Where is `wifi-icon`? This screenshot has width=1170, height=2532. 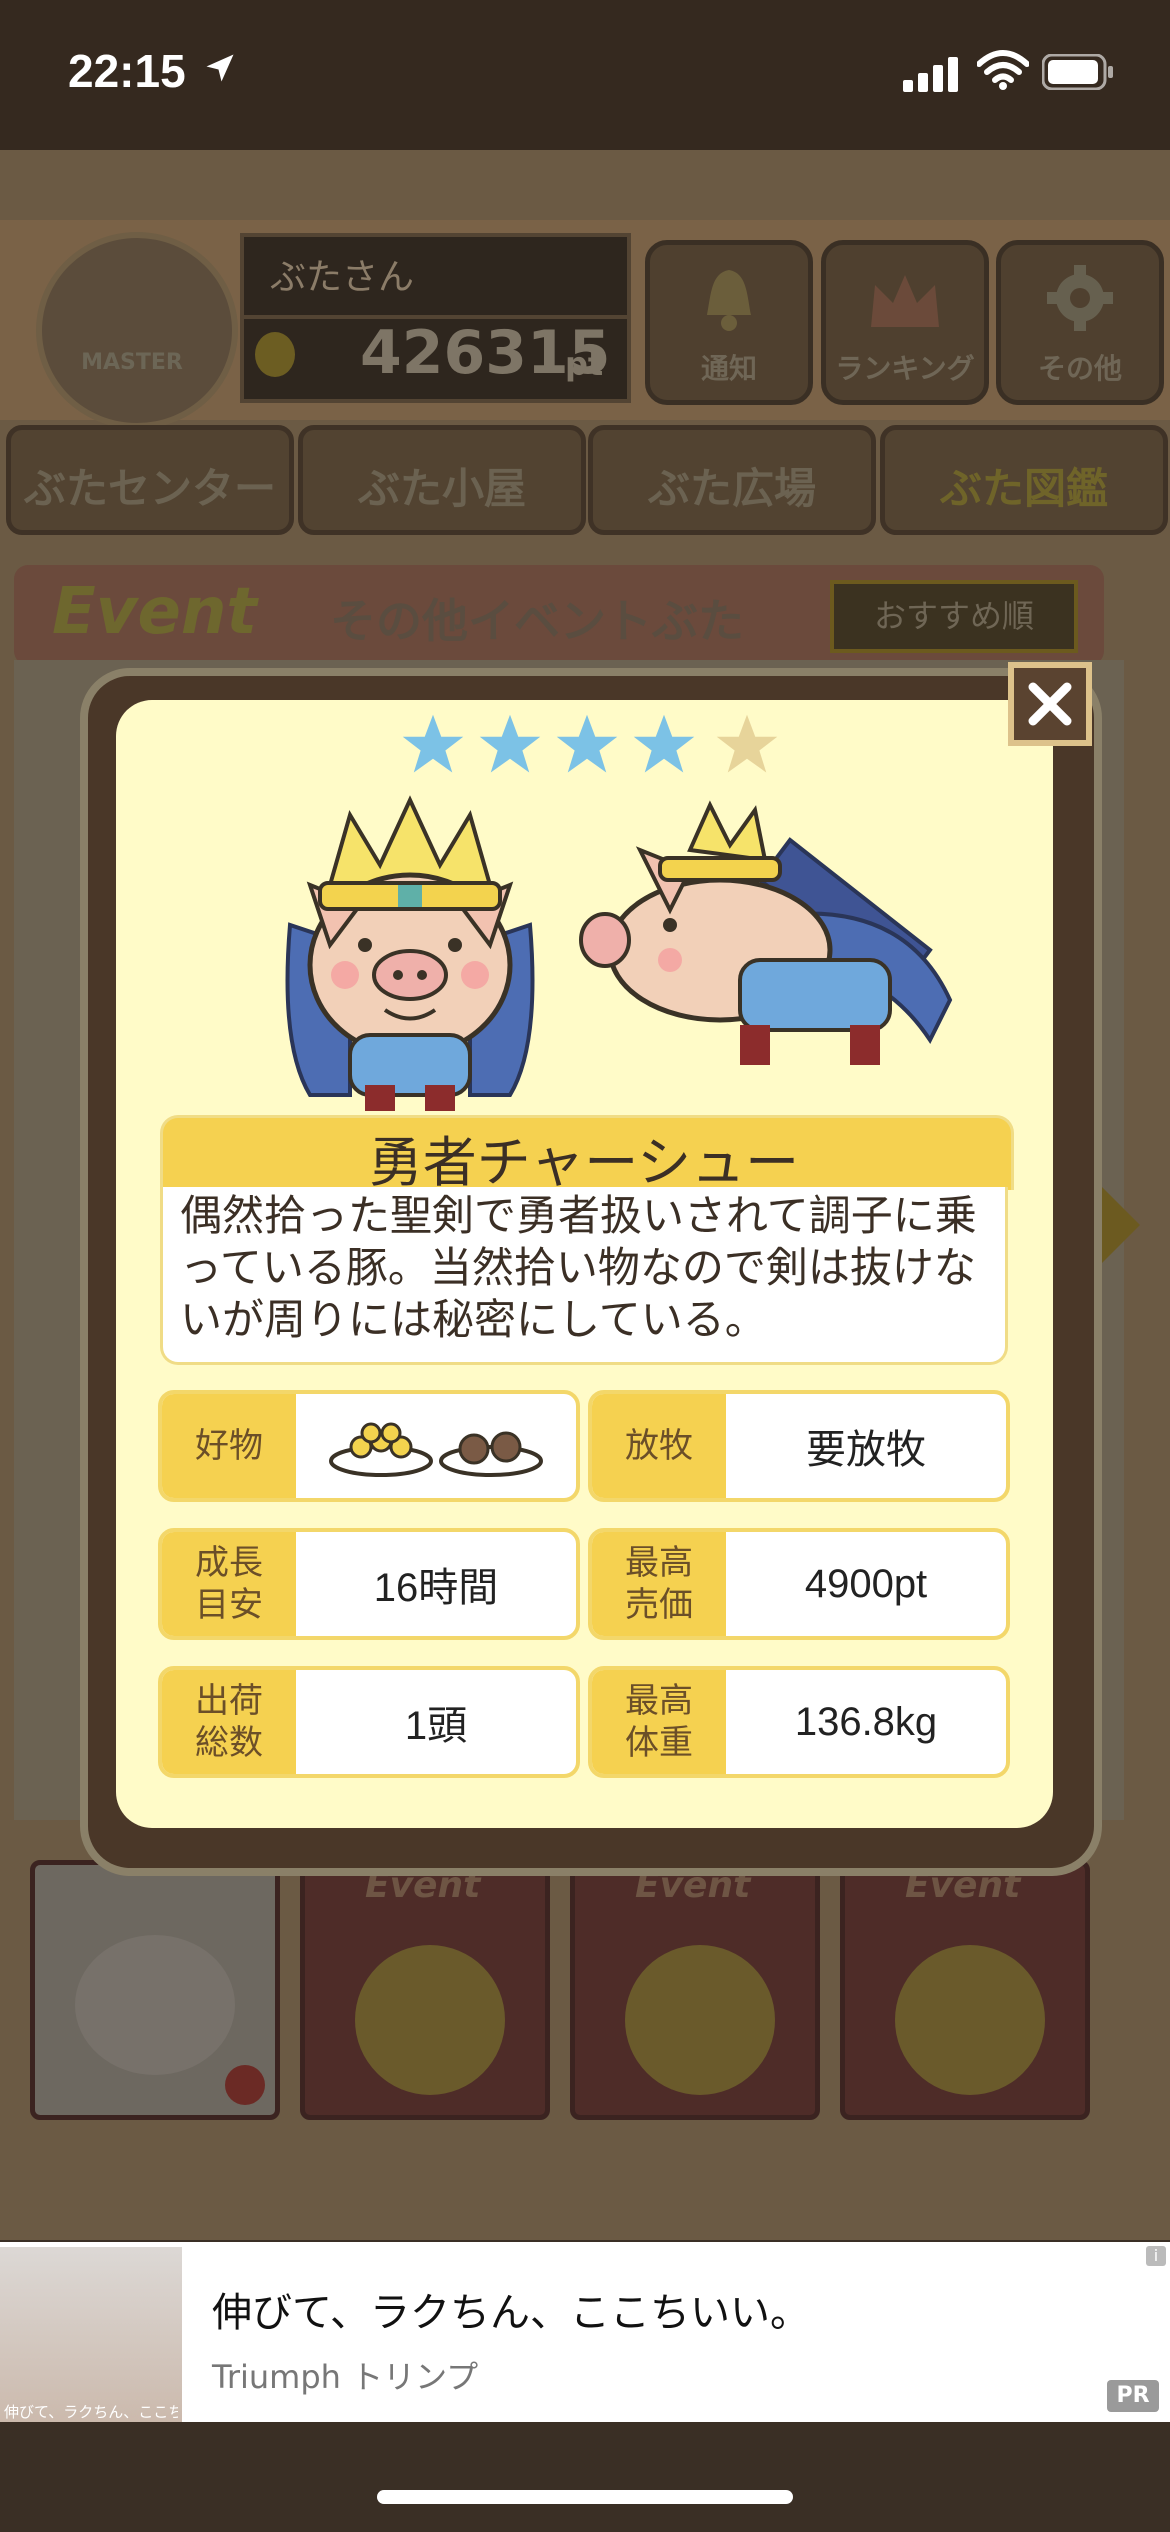
wifi-icon is located at coordinates (1003, 70).